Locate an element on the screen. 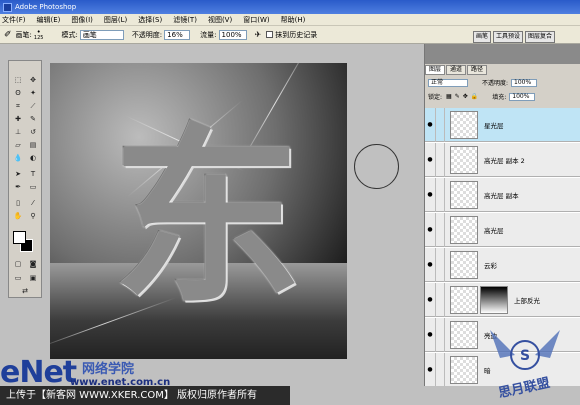 The image size is (580, 405). opacity-field: 16% is located at coordinates (177, 34).